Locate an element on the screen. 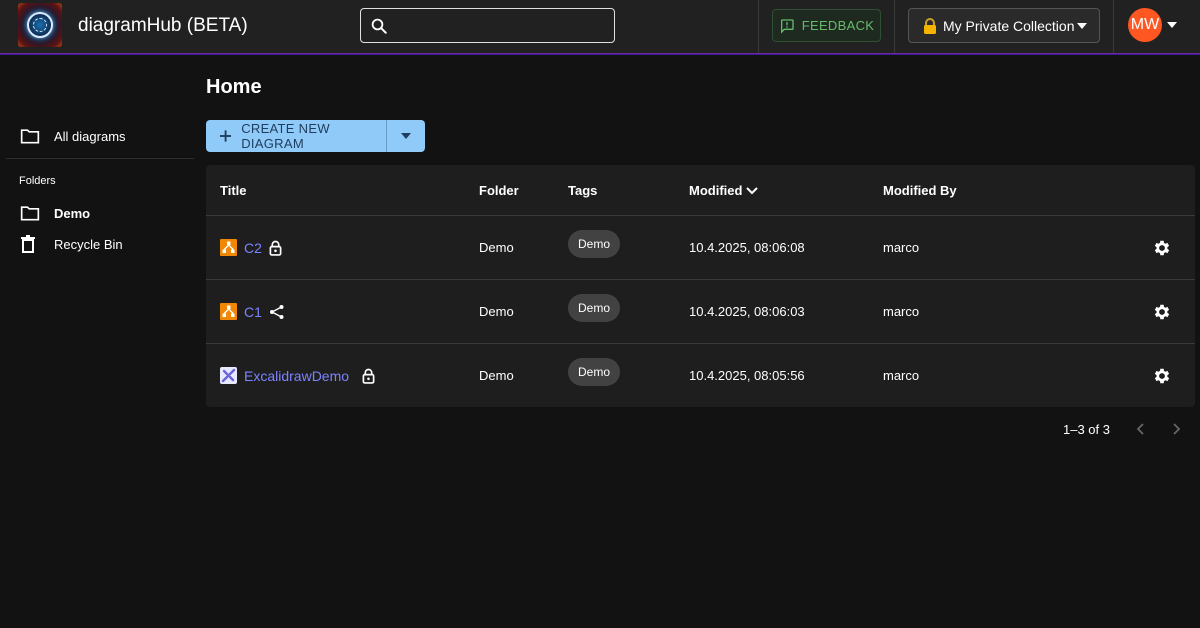  sidebar-item-label: Recycle Bin is located at coordinates (88, 244).